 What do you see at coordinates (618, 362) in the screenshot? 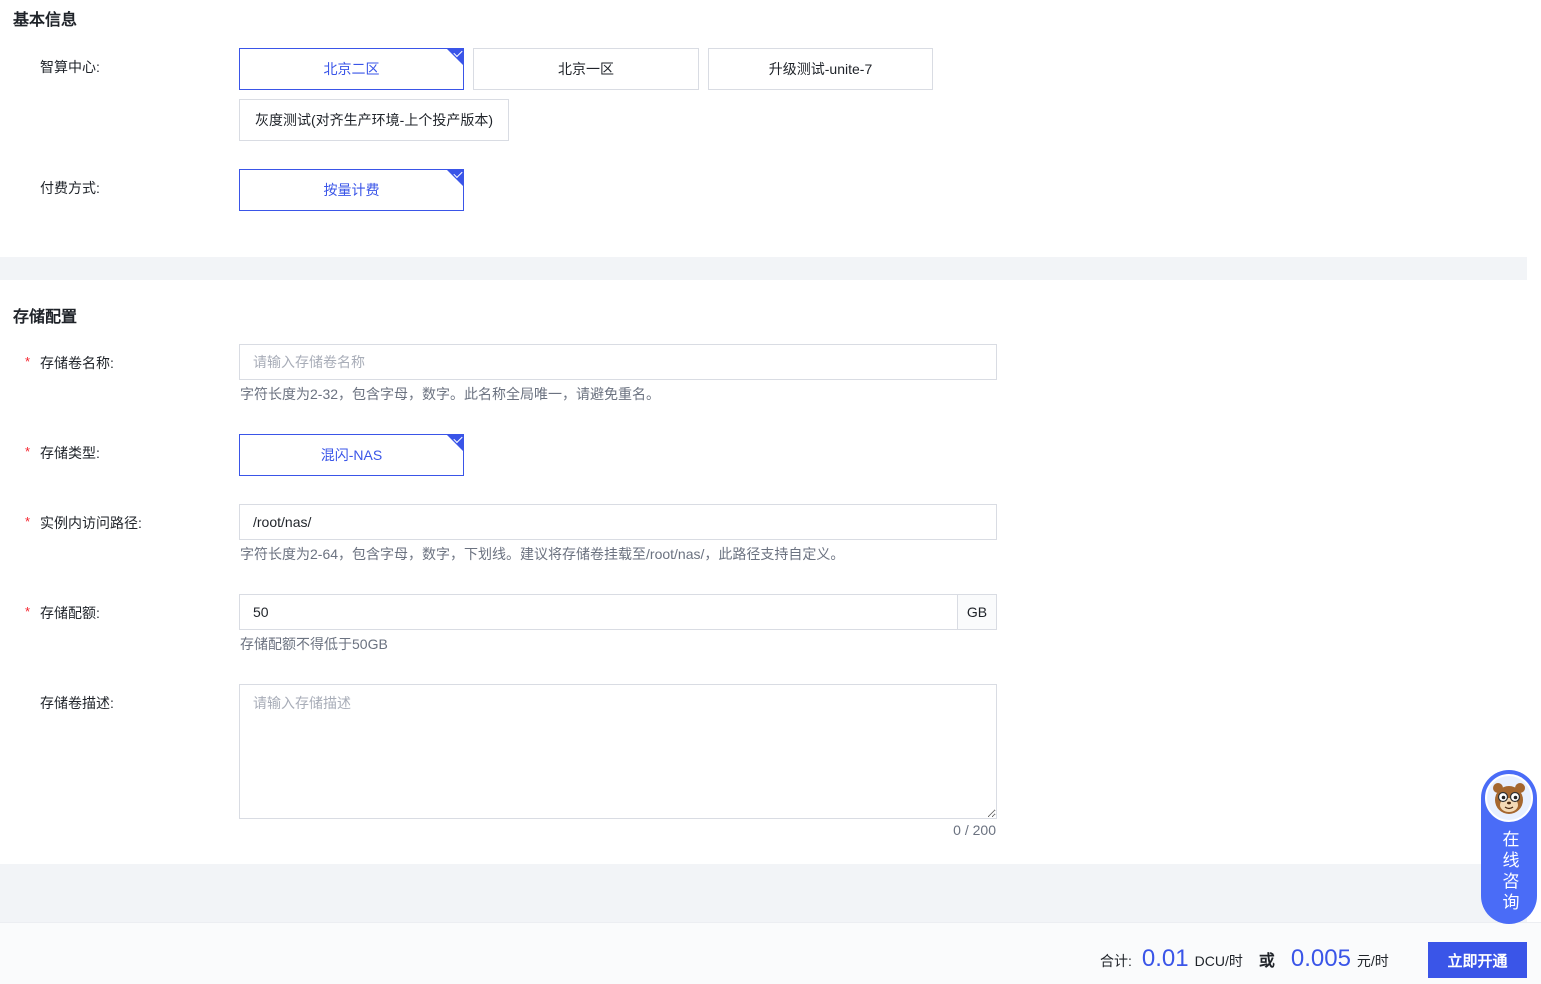
I see `volume-name-input` at bounding box center [618, 362].